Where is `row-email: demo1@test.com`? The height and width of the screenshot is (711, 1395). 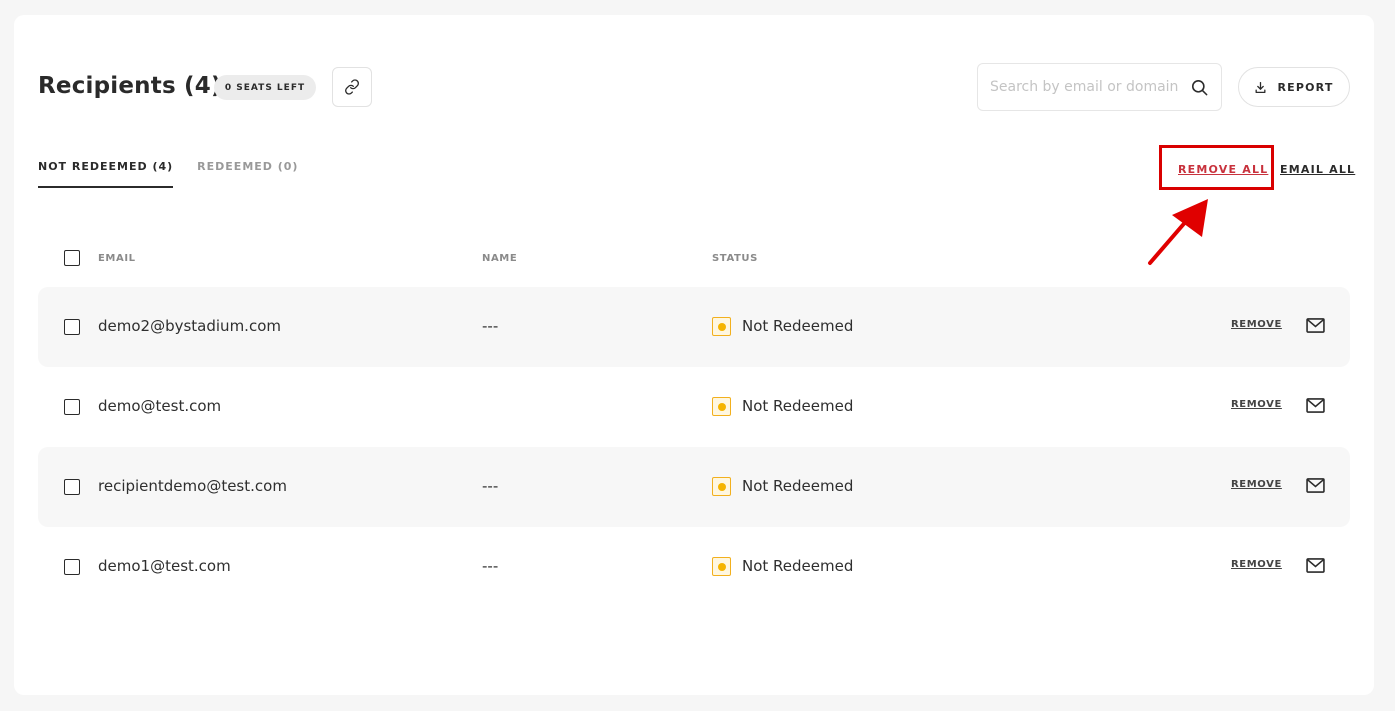 row-email: demo1@test.com is located at coordinates (164, 566).